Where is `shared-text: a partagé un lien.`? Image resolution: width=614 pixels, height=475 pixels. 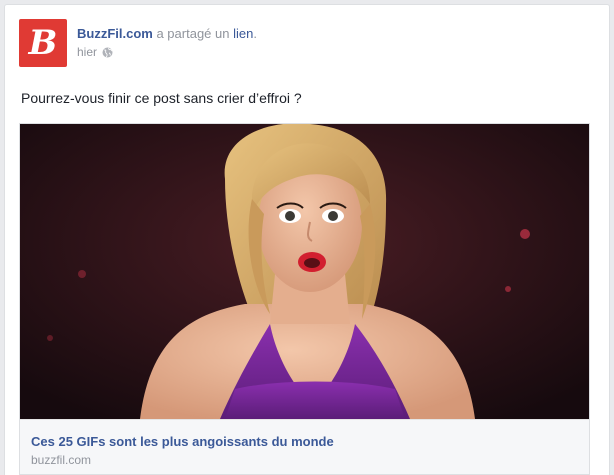 shared-text: a partagé un lien. is located at coordinates (206, 33).